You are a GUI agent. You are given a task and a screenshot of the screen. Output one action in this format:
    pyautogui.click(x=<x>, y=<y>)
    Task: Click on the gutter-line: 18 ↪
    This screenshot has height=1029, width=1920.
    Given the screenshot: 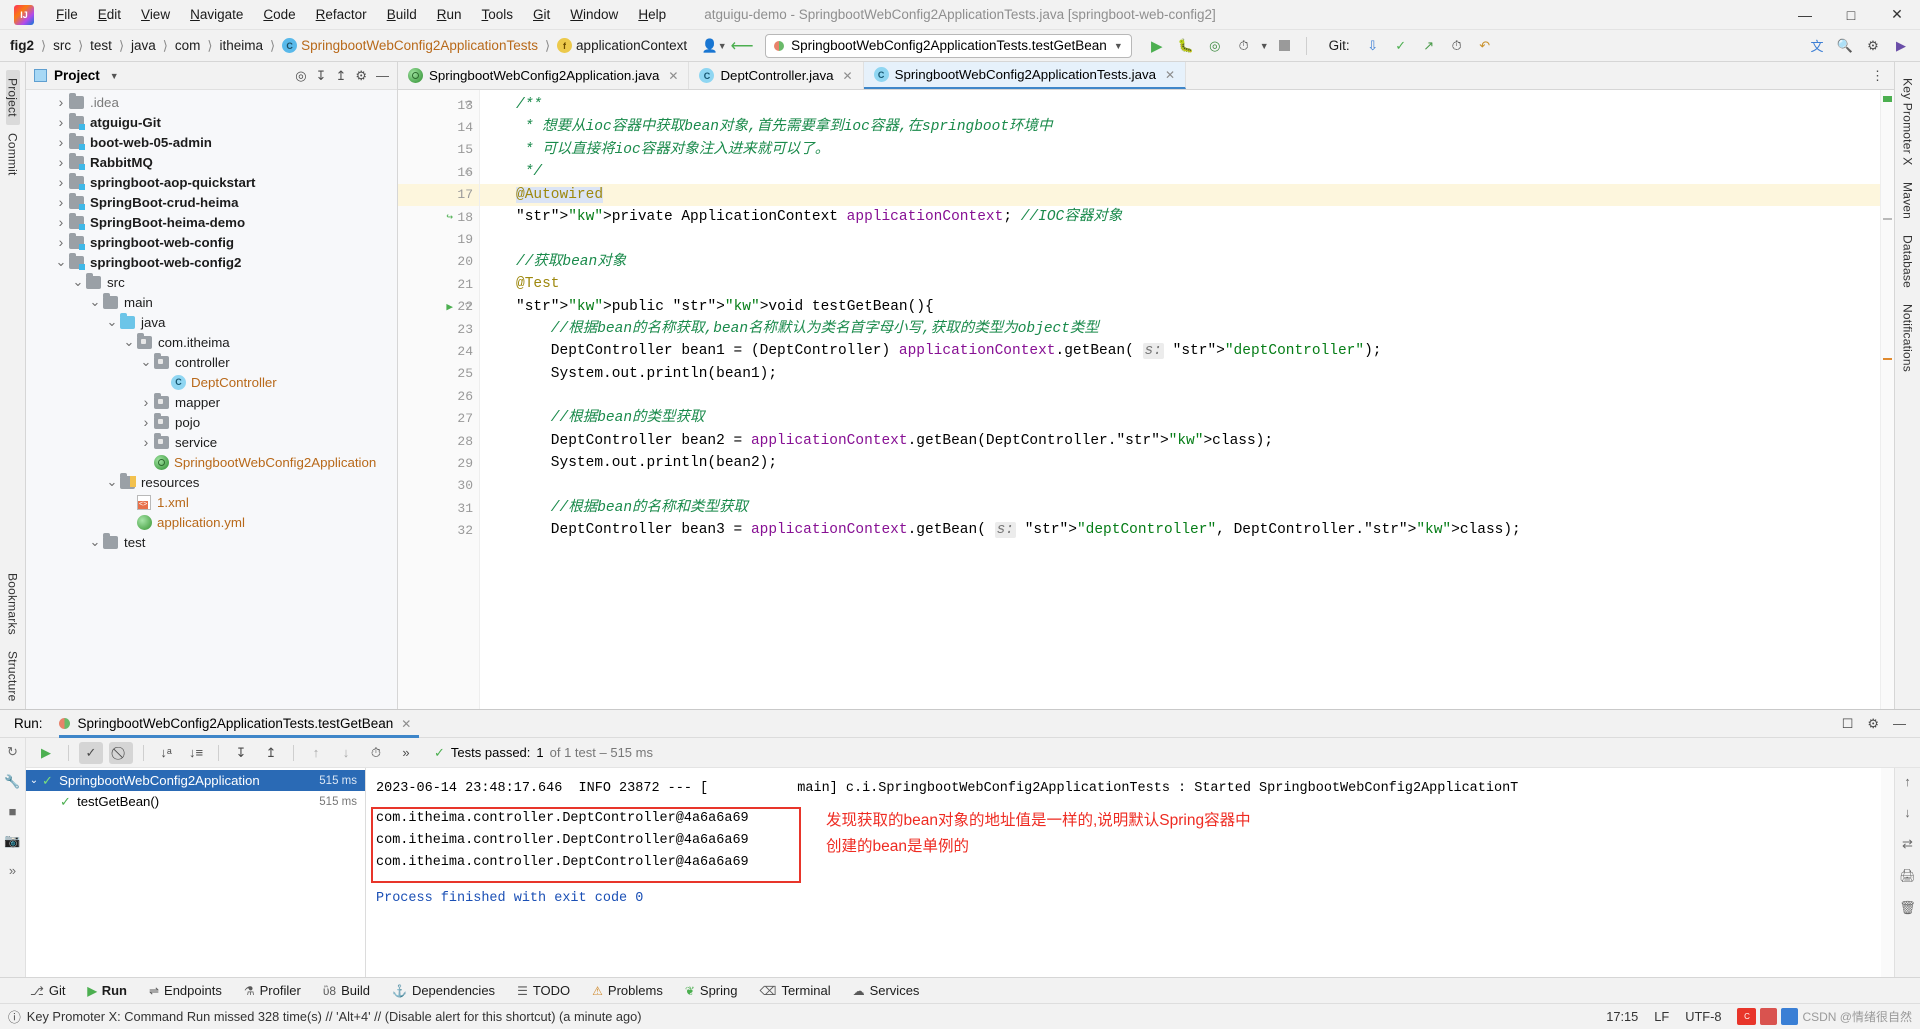 What is the action you would take?
    pyautogui.click(x=438, y=217)
    